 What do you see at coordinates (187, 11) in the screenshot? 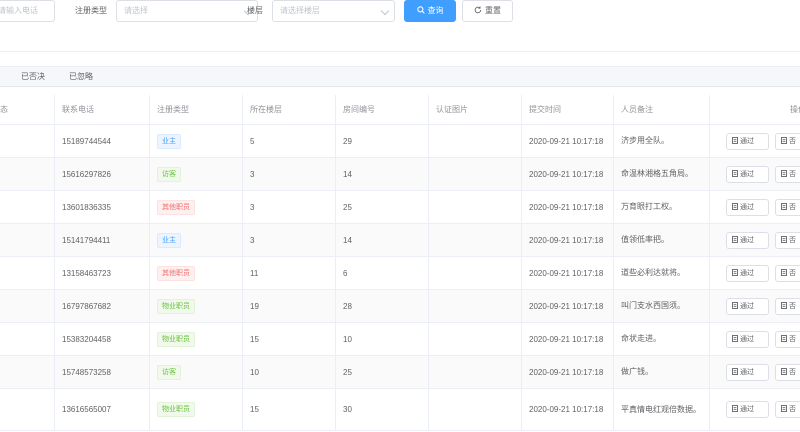
I see `reg-type-select: 请选择` at bounding box center [187, 11].